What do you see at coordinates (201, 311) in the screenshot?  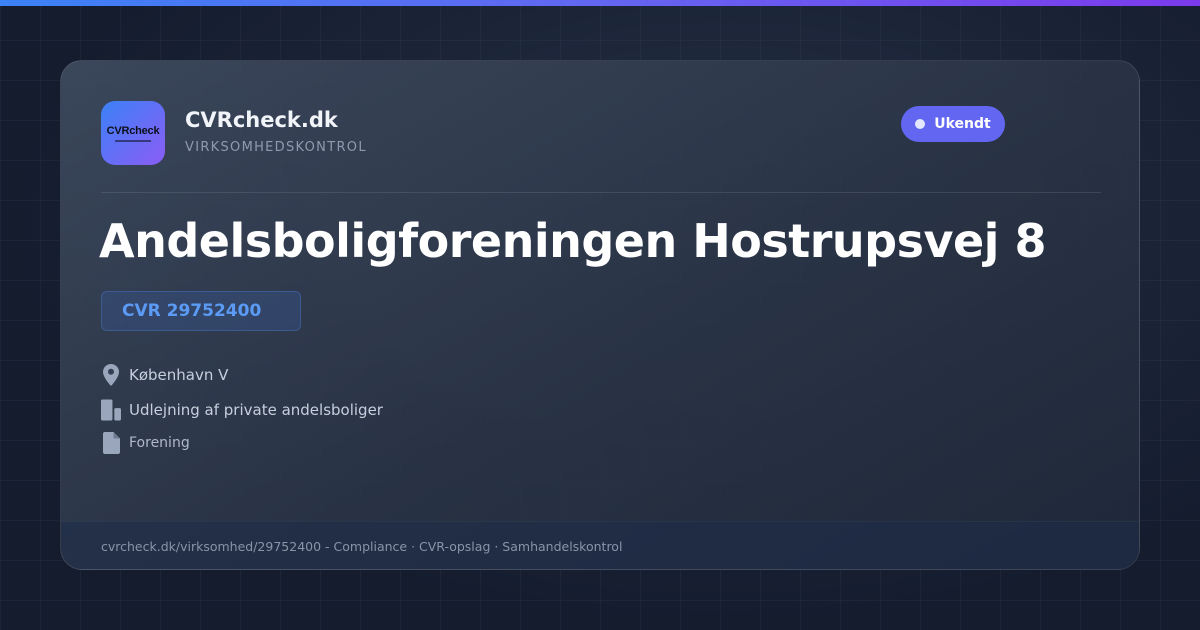 I see `cvr-badge: CVR 29752400` at bounding box center [201, 311].